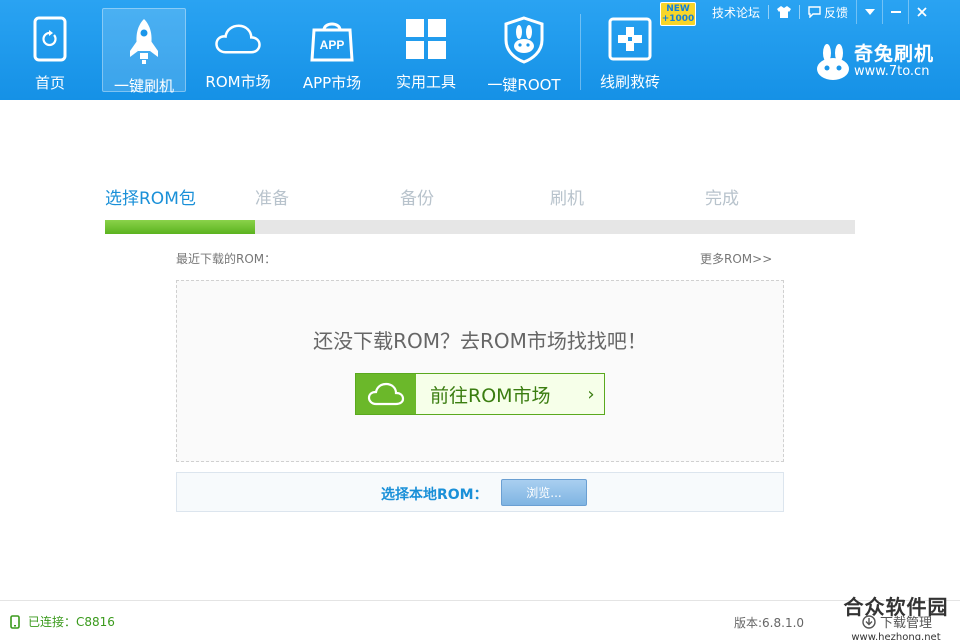  What do you see at coordinates (567, 199) in the screenshot?
I see `step-flash: 刷机` at bounding box center [567, 199].